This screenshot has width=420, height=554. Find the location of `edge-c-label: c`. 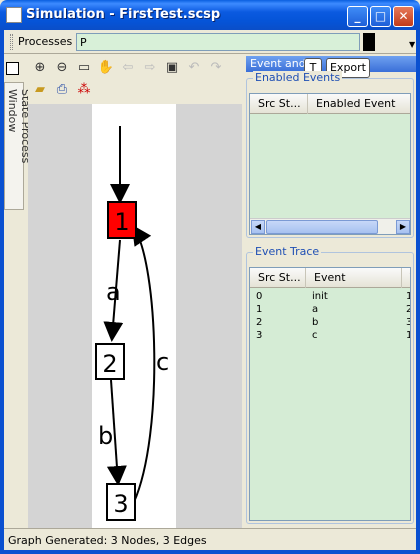

edge-c-label: c is located at coordinates (162, 362).